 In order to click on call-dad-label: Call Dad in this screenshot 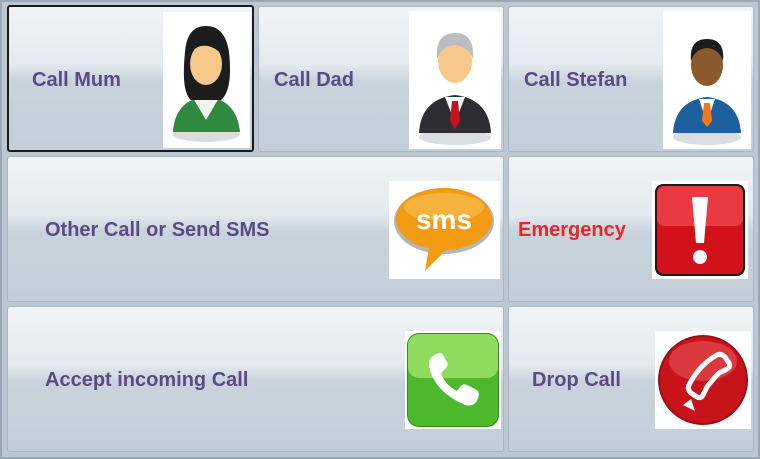, I will do `click(314, 80)`.